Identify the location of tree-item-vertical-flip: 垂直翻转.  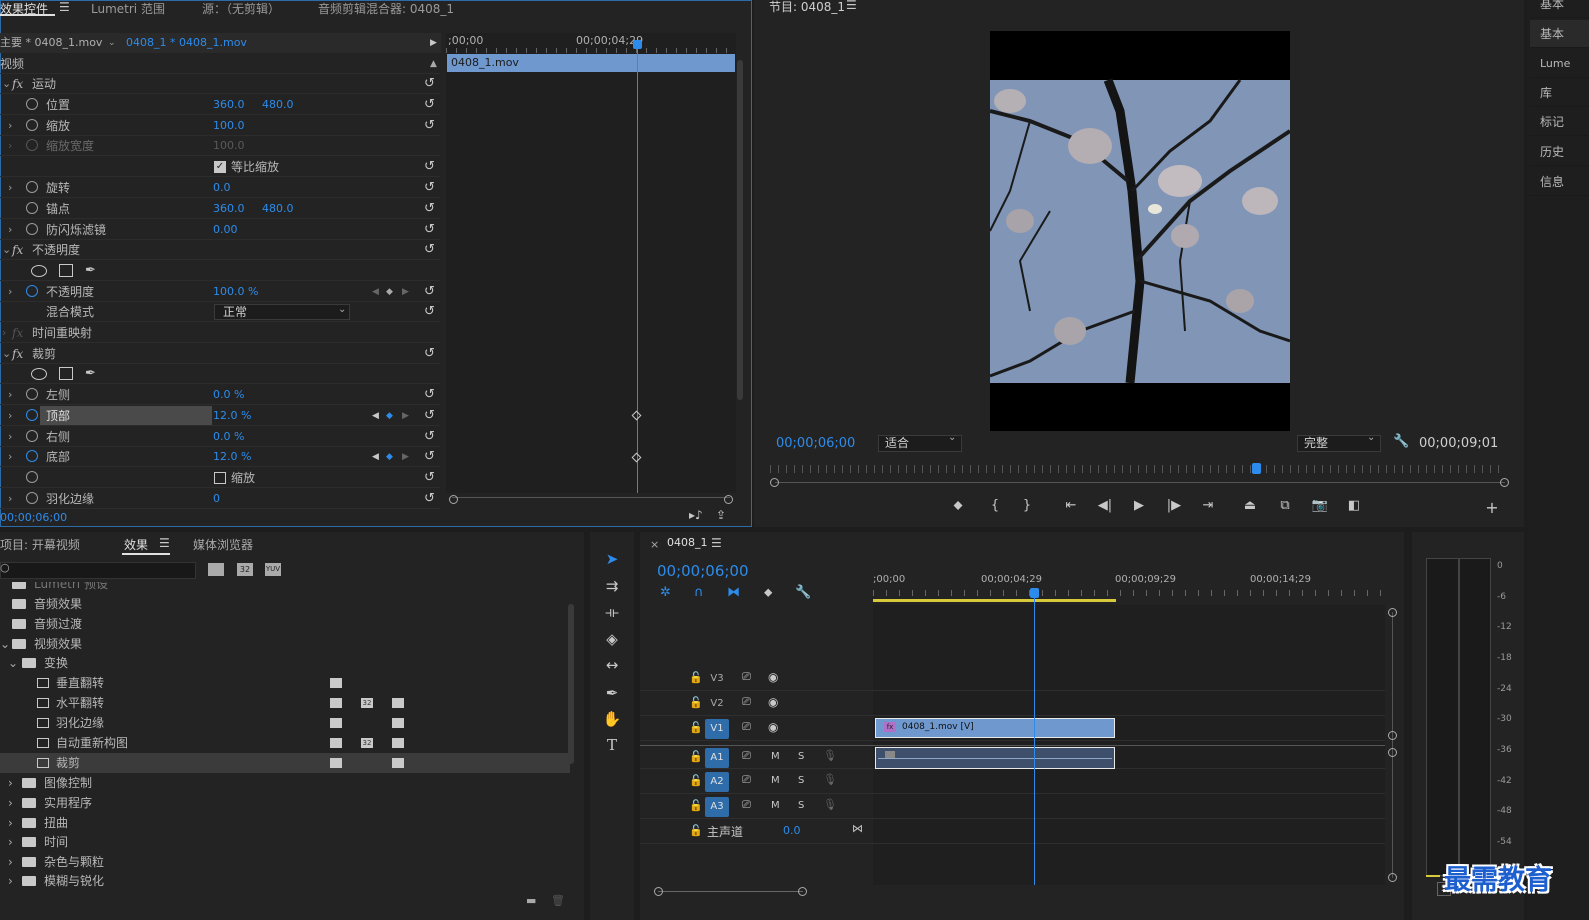
(285, 683).